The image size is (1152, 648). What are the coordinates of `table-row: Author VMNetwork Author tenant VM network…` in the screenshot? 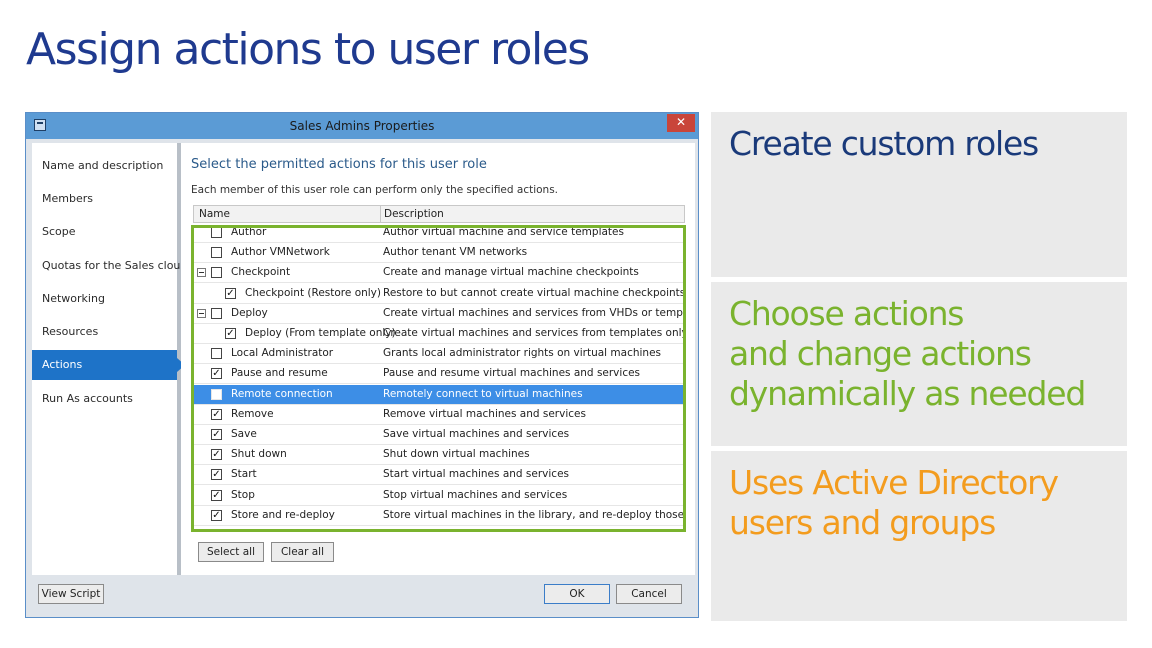 It's located at (439, 253).